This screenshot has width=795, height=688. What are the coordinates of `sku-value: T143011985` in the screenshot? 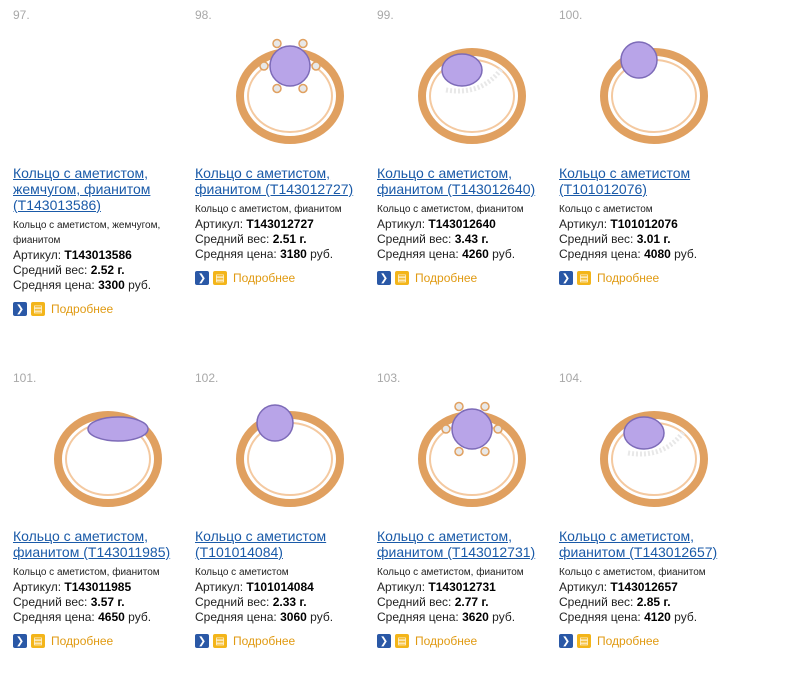 It's located at (98, 587).